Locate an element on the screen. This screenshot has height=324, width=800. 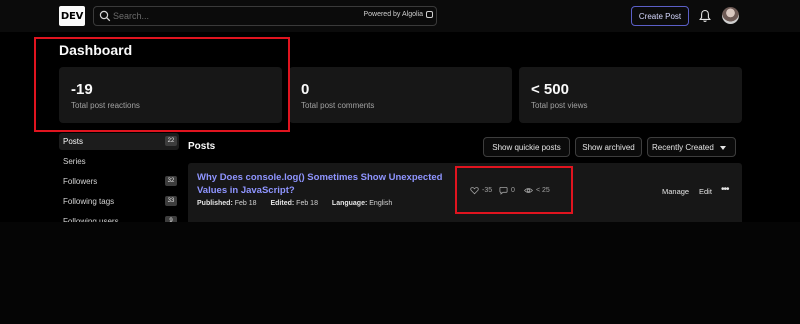
edited-label: Edited: is located at coordinates (282, 203).